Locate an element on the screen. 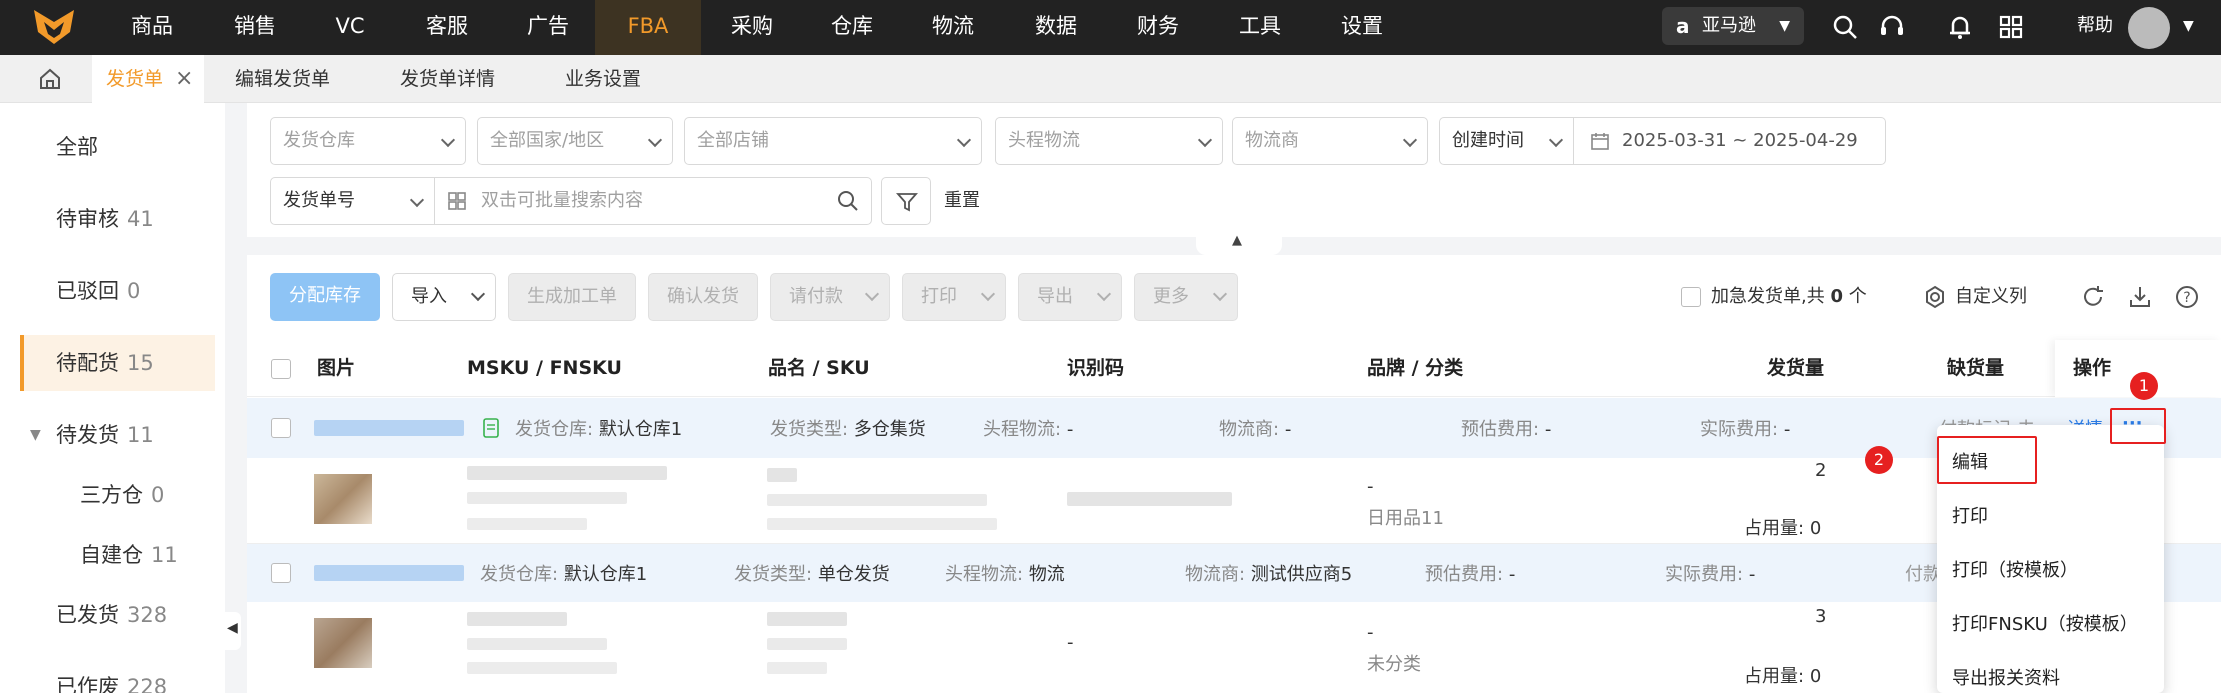  nav-item-purchasing: 采购 is located at coordinates (752, 27).